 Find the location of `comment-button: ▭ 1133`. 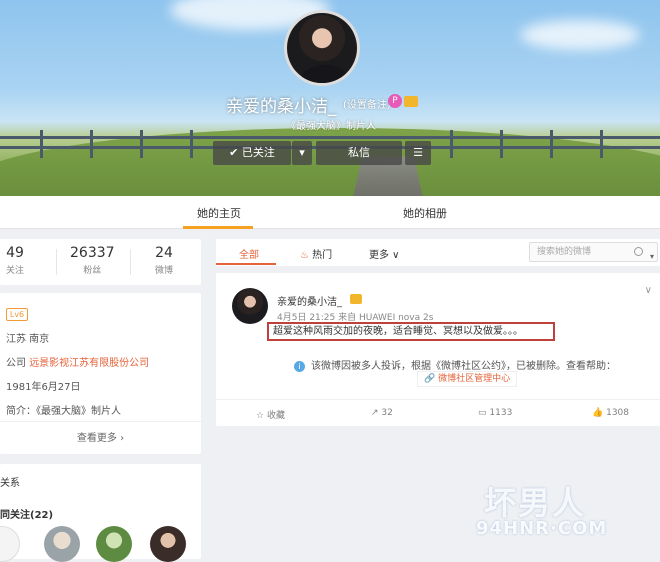

comment-button: ▭ 1133 is located at coordinates (495, 413).